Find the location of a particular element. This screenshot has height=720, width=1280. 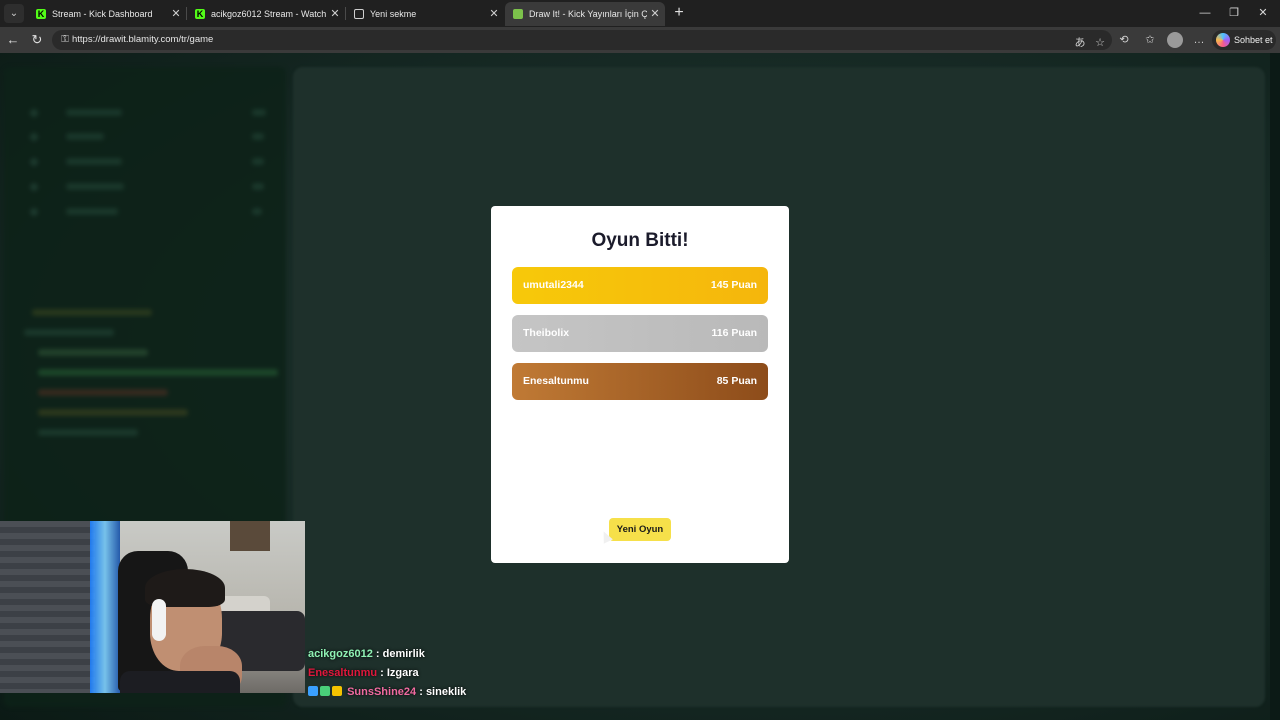

chat-username: SunsShine24 is located at coordinates (382, 692).